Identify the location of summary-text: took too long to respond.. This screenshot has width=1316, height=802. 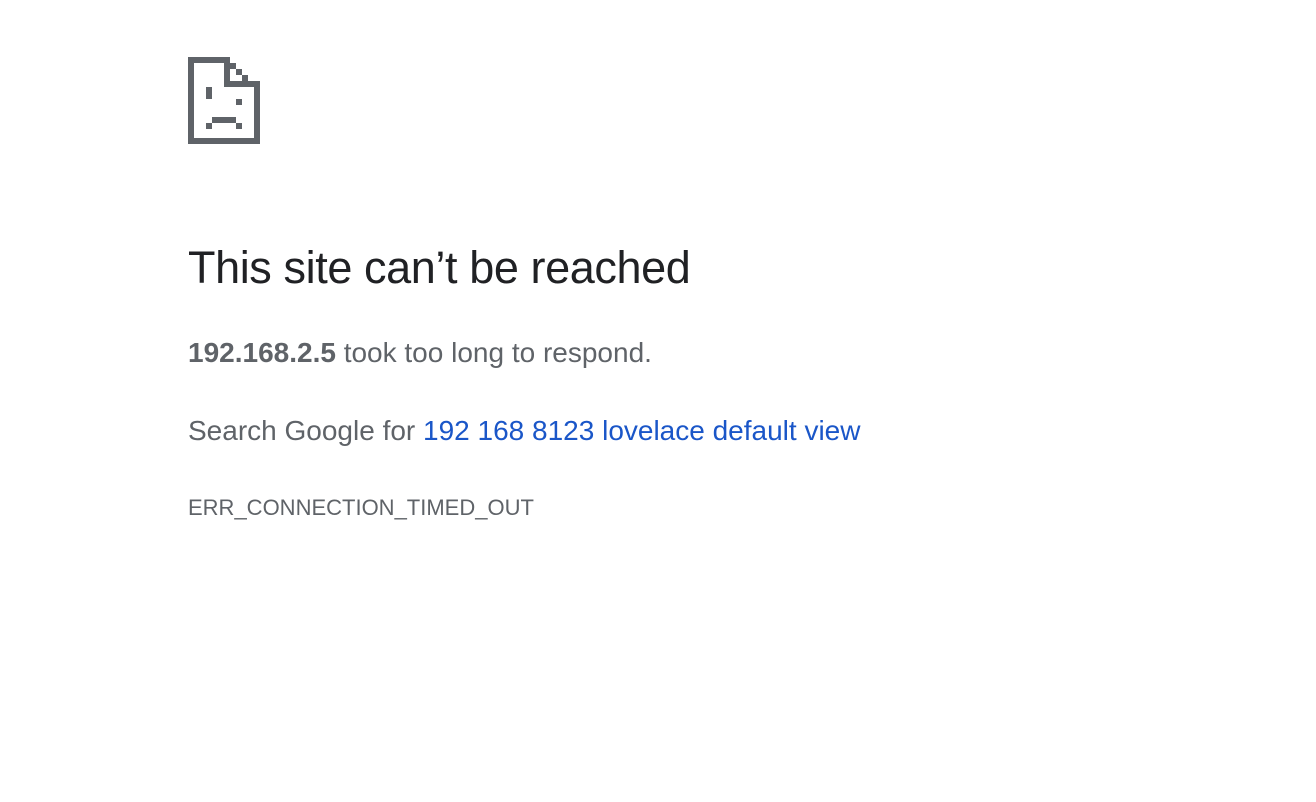
(493, 352).